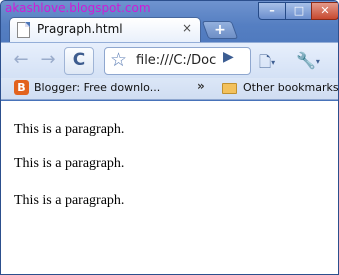  I want to click on page-menu-button: 🗋▾, so click(267, 64).